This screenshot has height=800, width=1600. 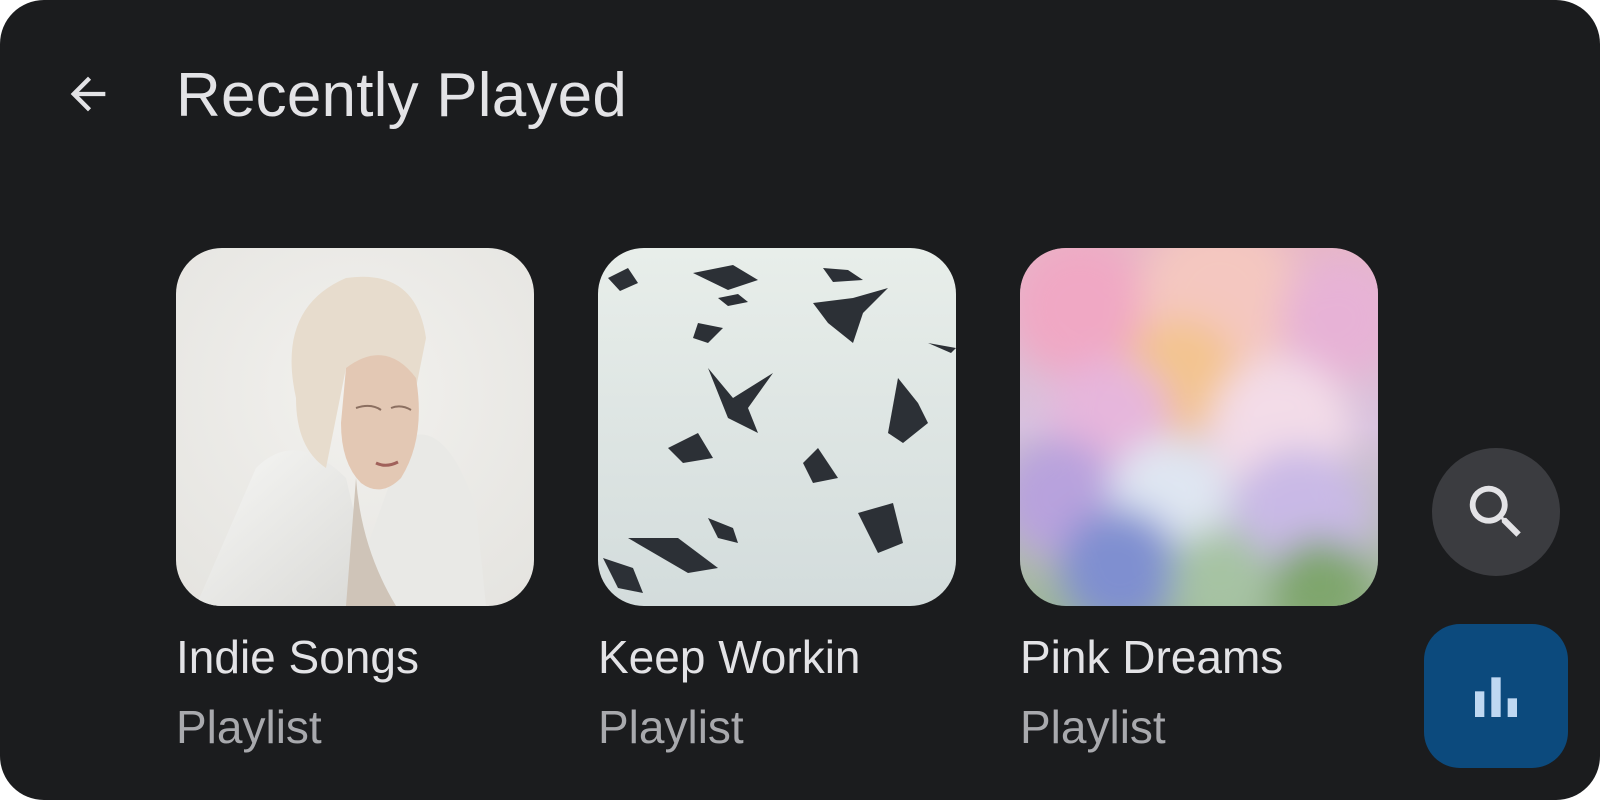 I want to click on playlist-card-pink-dreams: Pink Dreams Playlist, so click(x=1199, y=508).